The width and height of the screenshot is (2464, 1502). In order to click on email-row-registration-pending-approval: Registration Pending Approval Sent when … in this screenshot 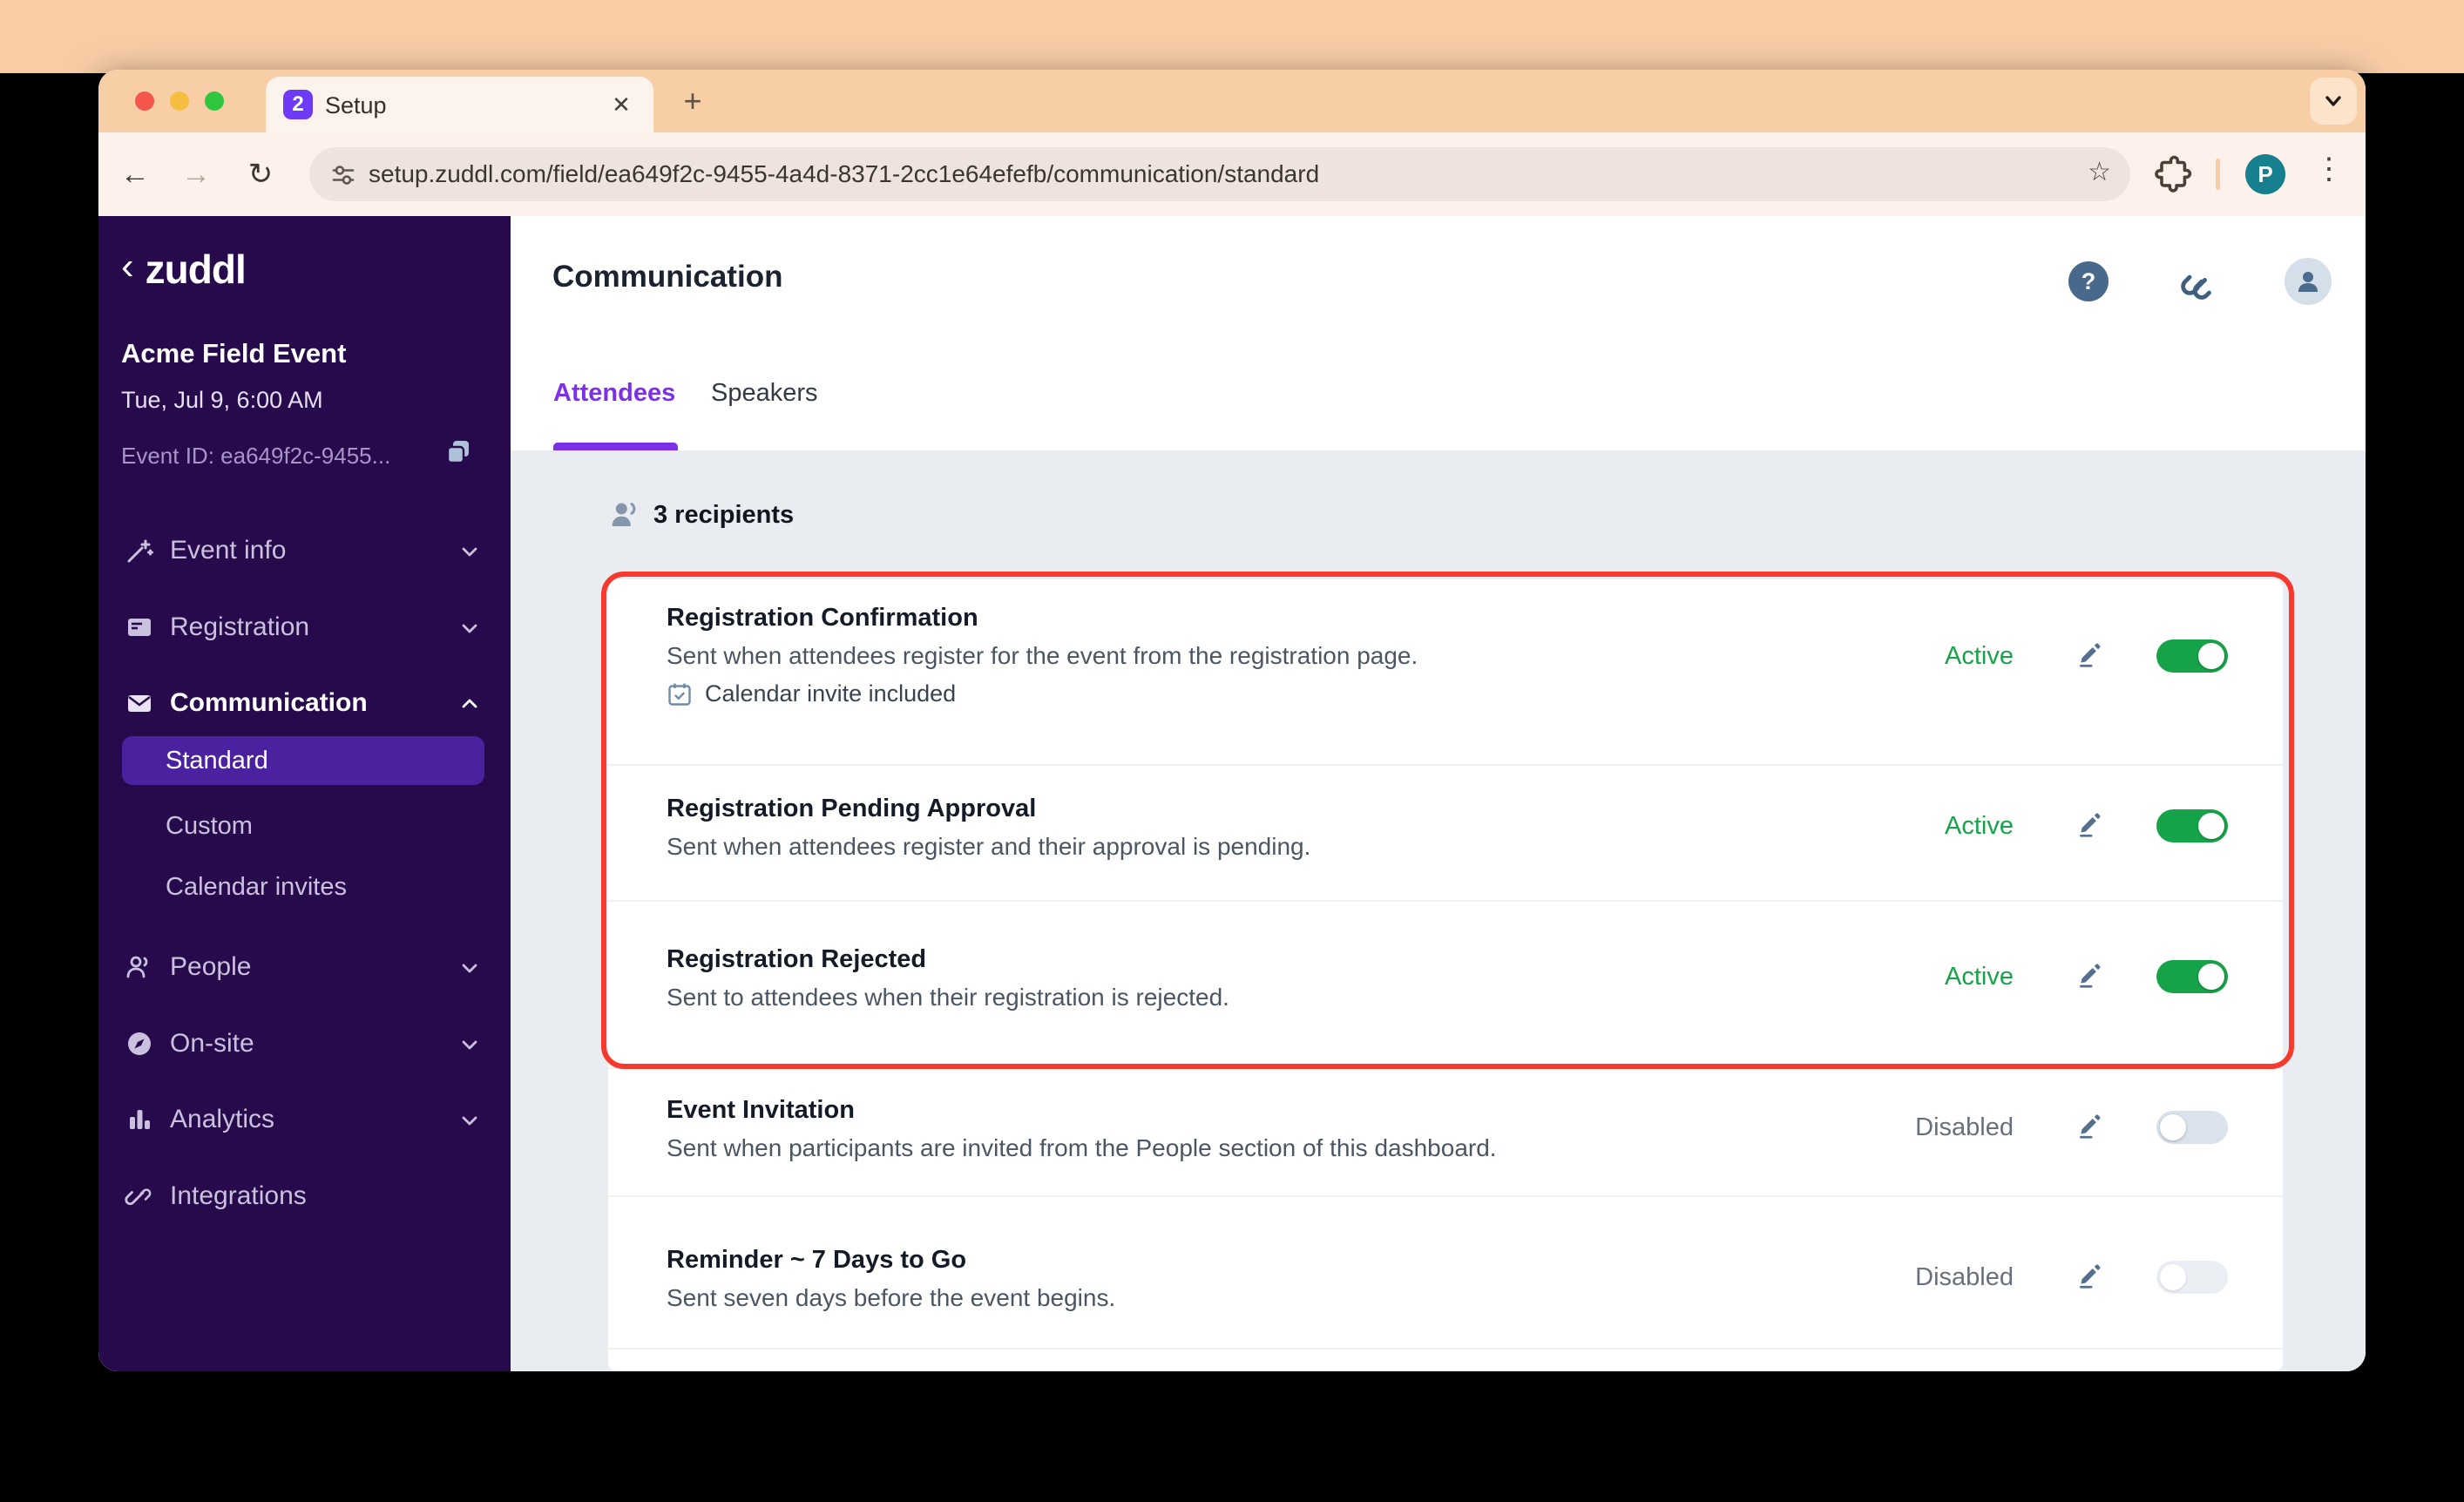, I will do `click(1445, 847)`.